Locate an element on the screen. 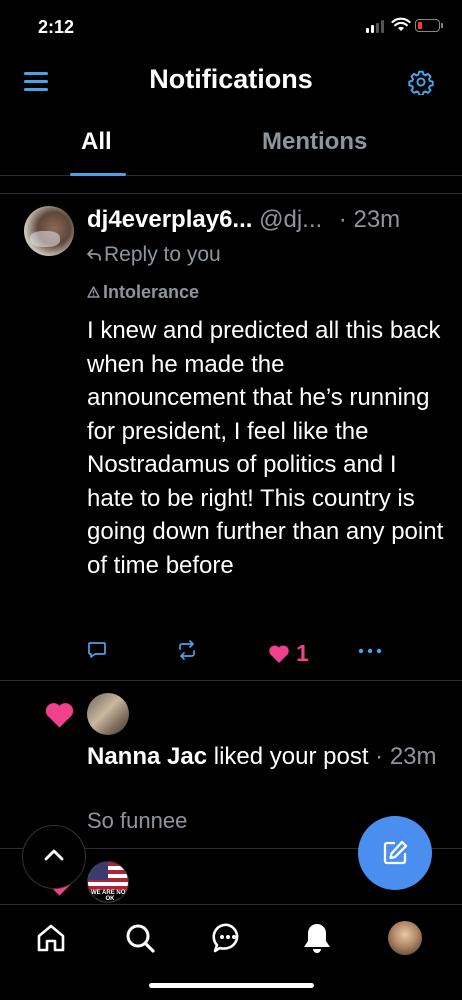  battery-icon is located at coordinates (429, 25).